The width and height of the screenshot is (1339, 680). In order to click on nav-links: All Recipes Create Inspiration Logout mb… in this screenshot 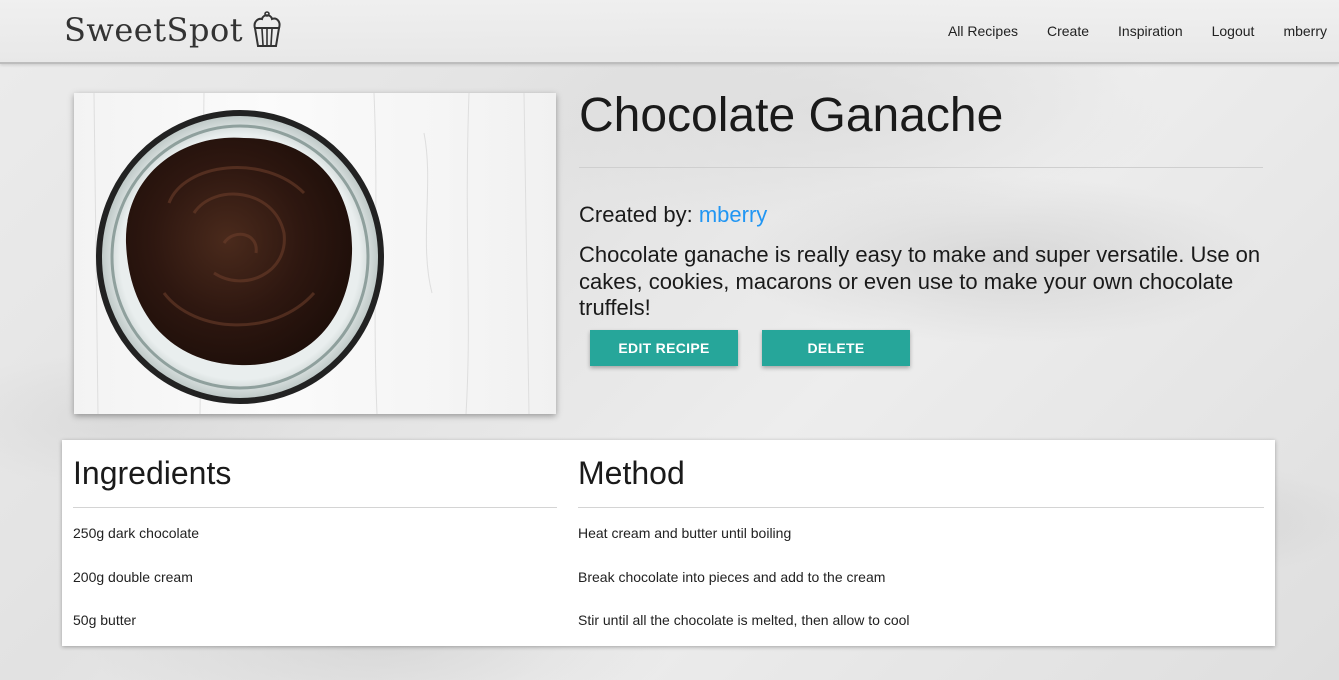, I will do `click(1123, 31)`.